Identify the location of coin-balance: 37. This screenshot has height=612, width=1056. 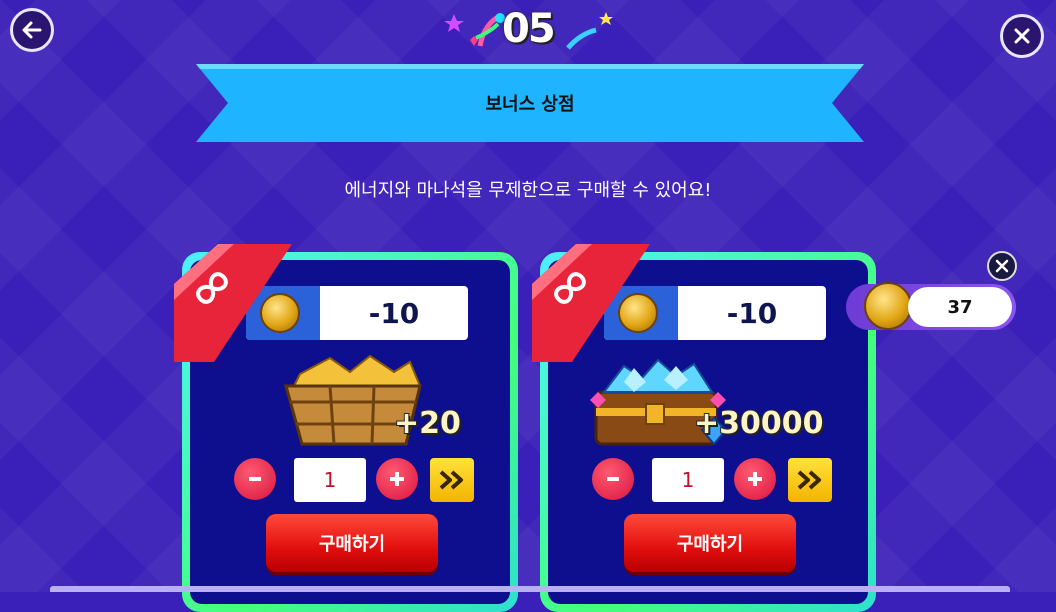
(960, 307).